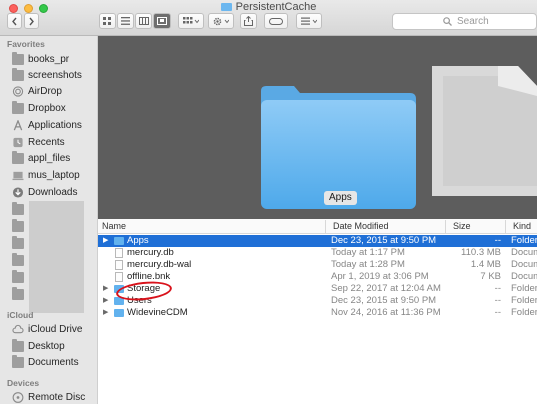  I want to click on column-header-date: Date Modified, so click(361, 226).